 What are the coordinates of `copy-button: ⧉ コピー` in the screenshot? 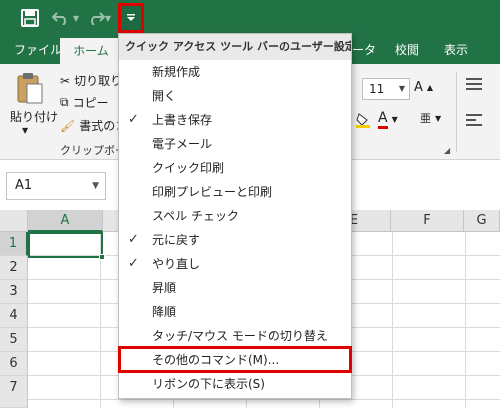 It's located at (84, 102).